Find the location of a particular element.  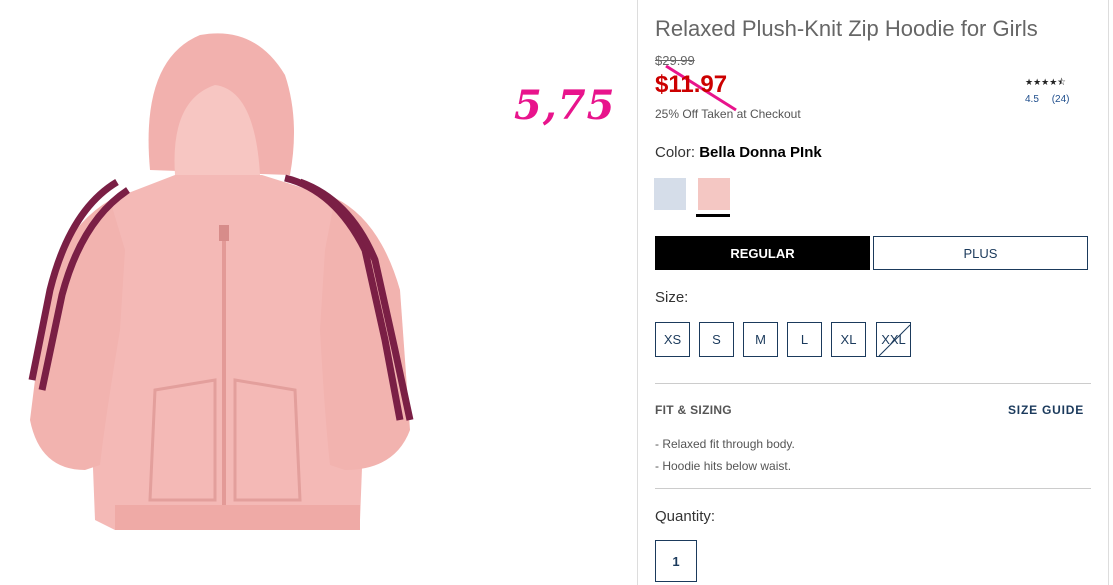

size-label: Size: is located at coordinates (672, 297).